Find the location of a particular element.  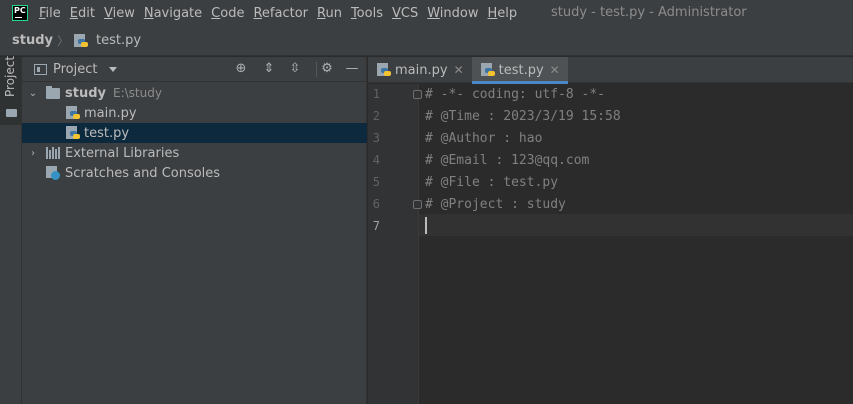

window-title: study - test.py - Administrator is located at coordinates (649, 12).